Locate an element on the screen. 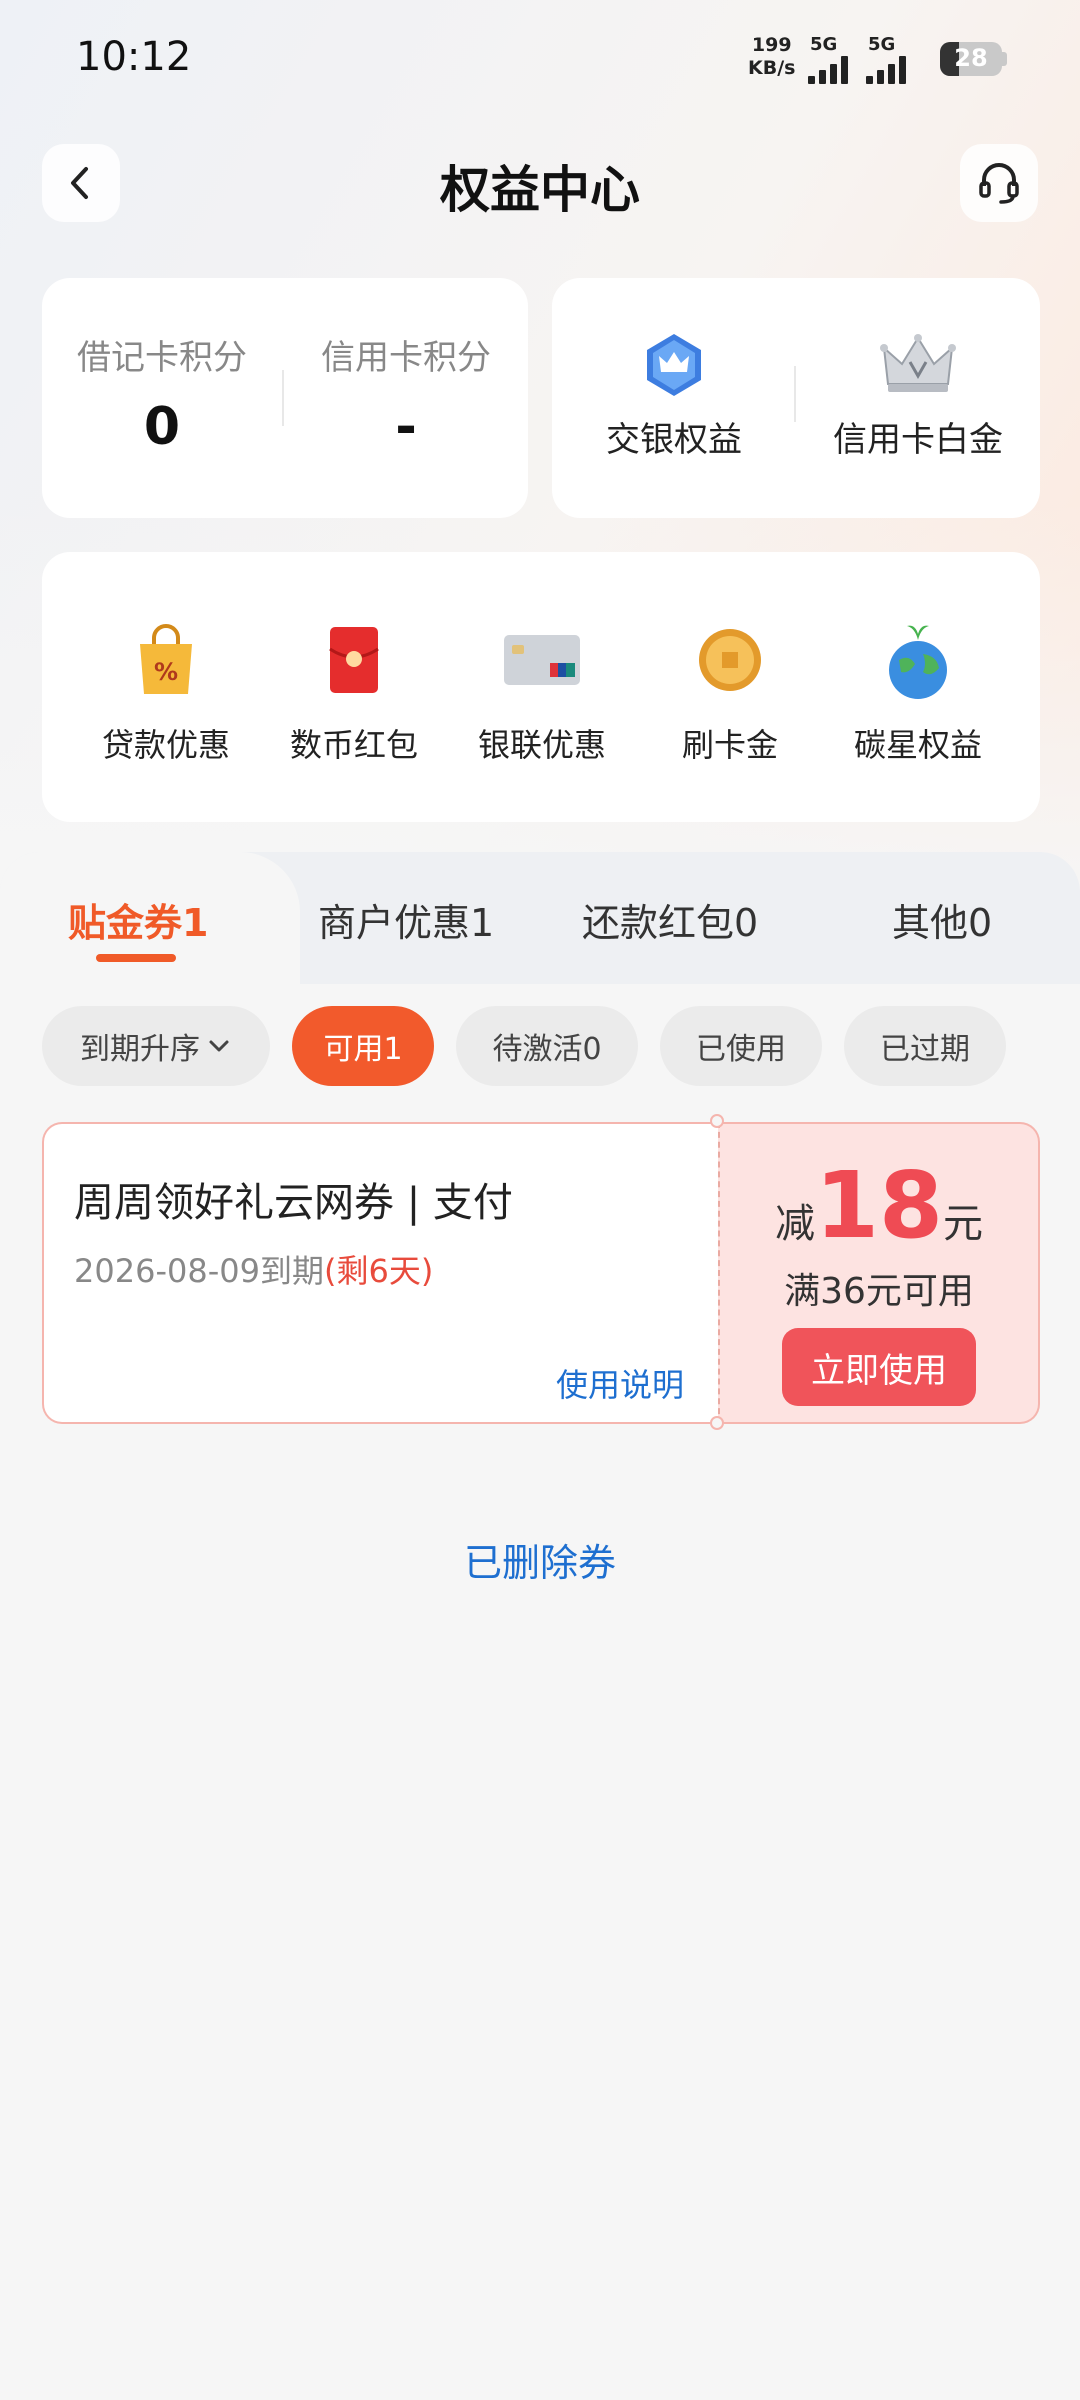 The height and width of the screenshot is (2400, 1080). amount-prefix: 减 is located at coordinates (794, 1224).